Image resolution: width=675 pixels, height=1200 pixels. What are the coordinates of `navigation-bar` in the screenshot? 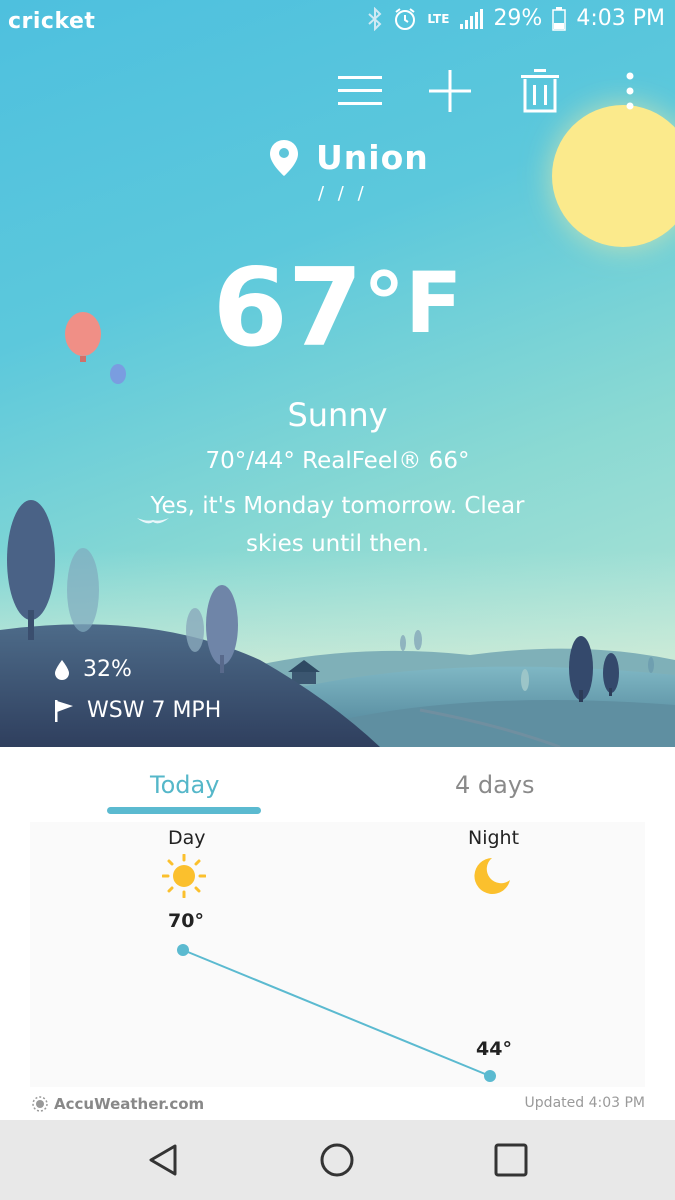 It's located at (337, 1160).